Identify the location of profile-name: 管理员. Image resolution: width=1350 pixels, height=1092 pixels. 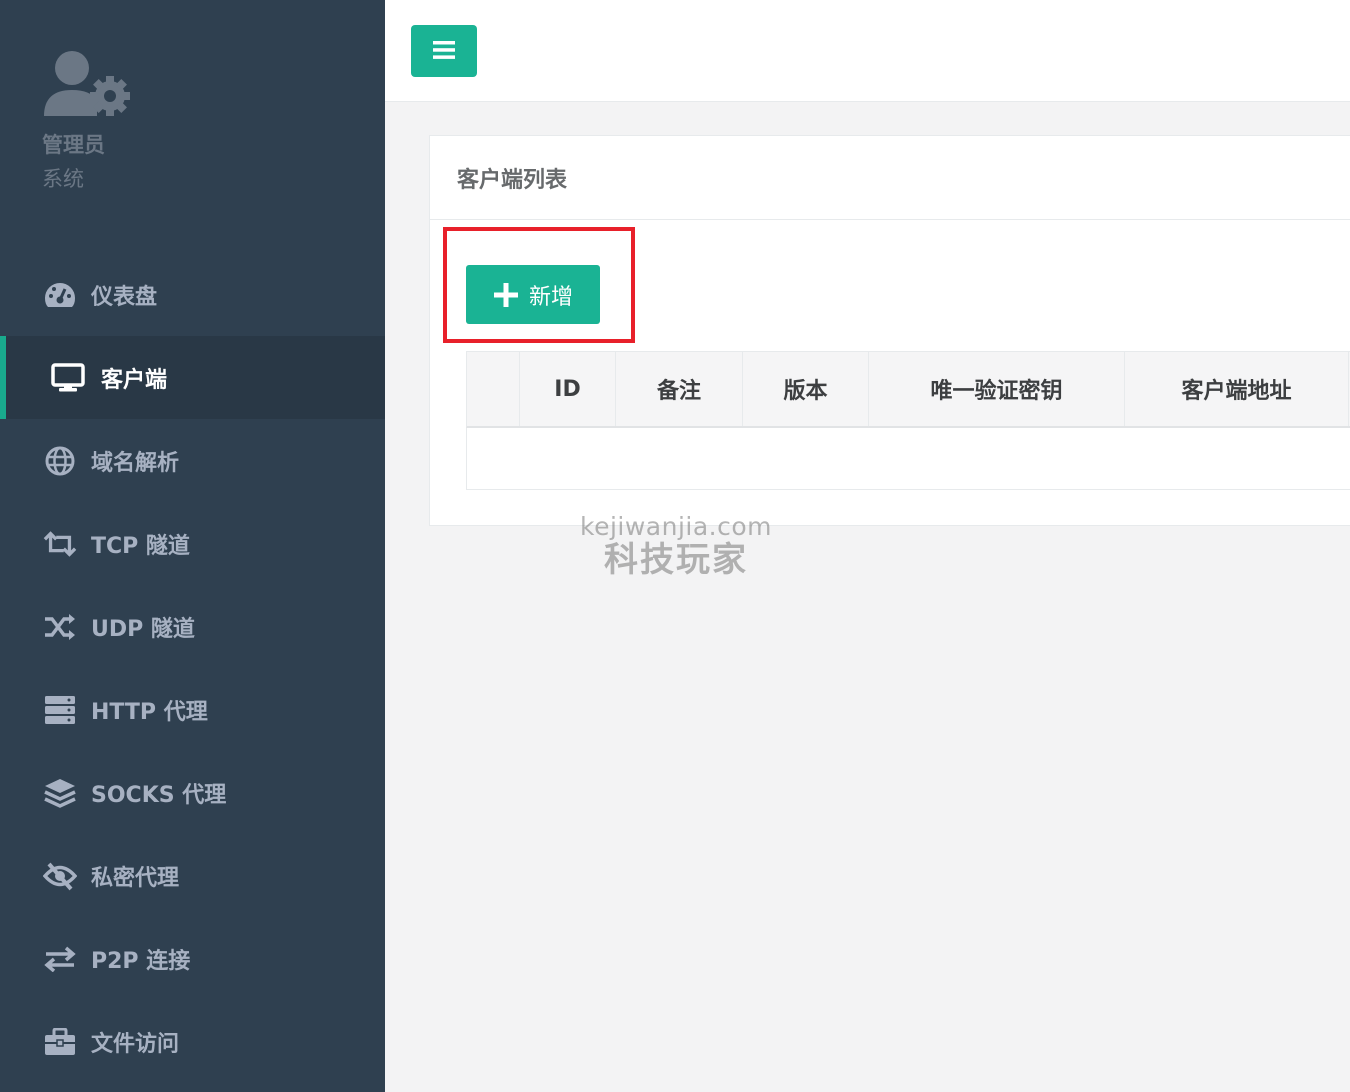
(73, 145).